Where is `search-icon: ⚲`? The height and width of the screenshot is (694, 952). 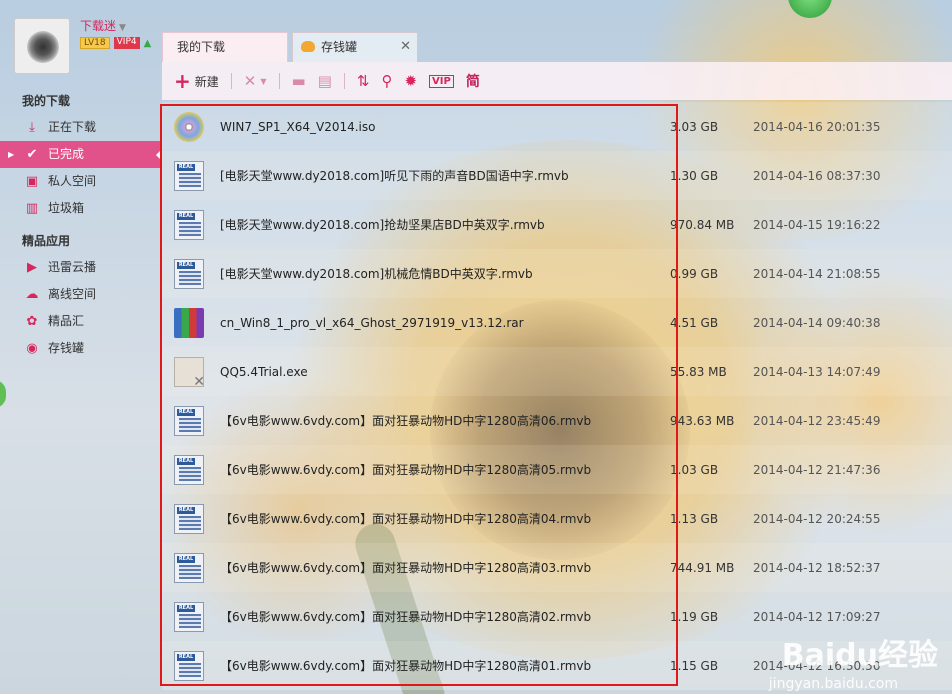
search-icon: ⚲ is located at coordinates (387, 81).